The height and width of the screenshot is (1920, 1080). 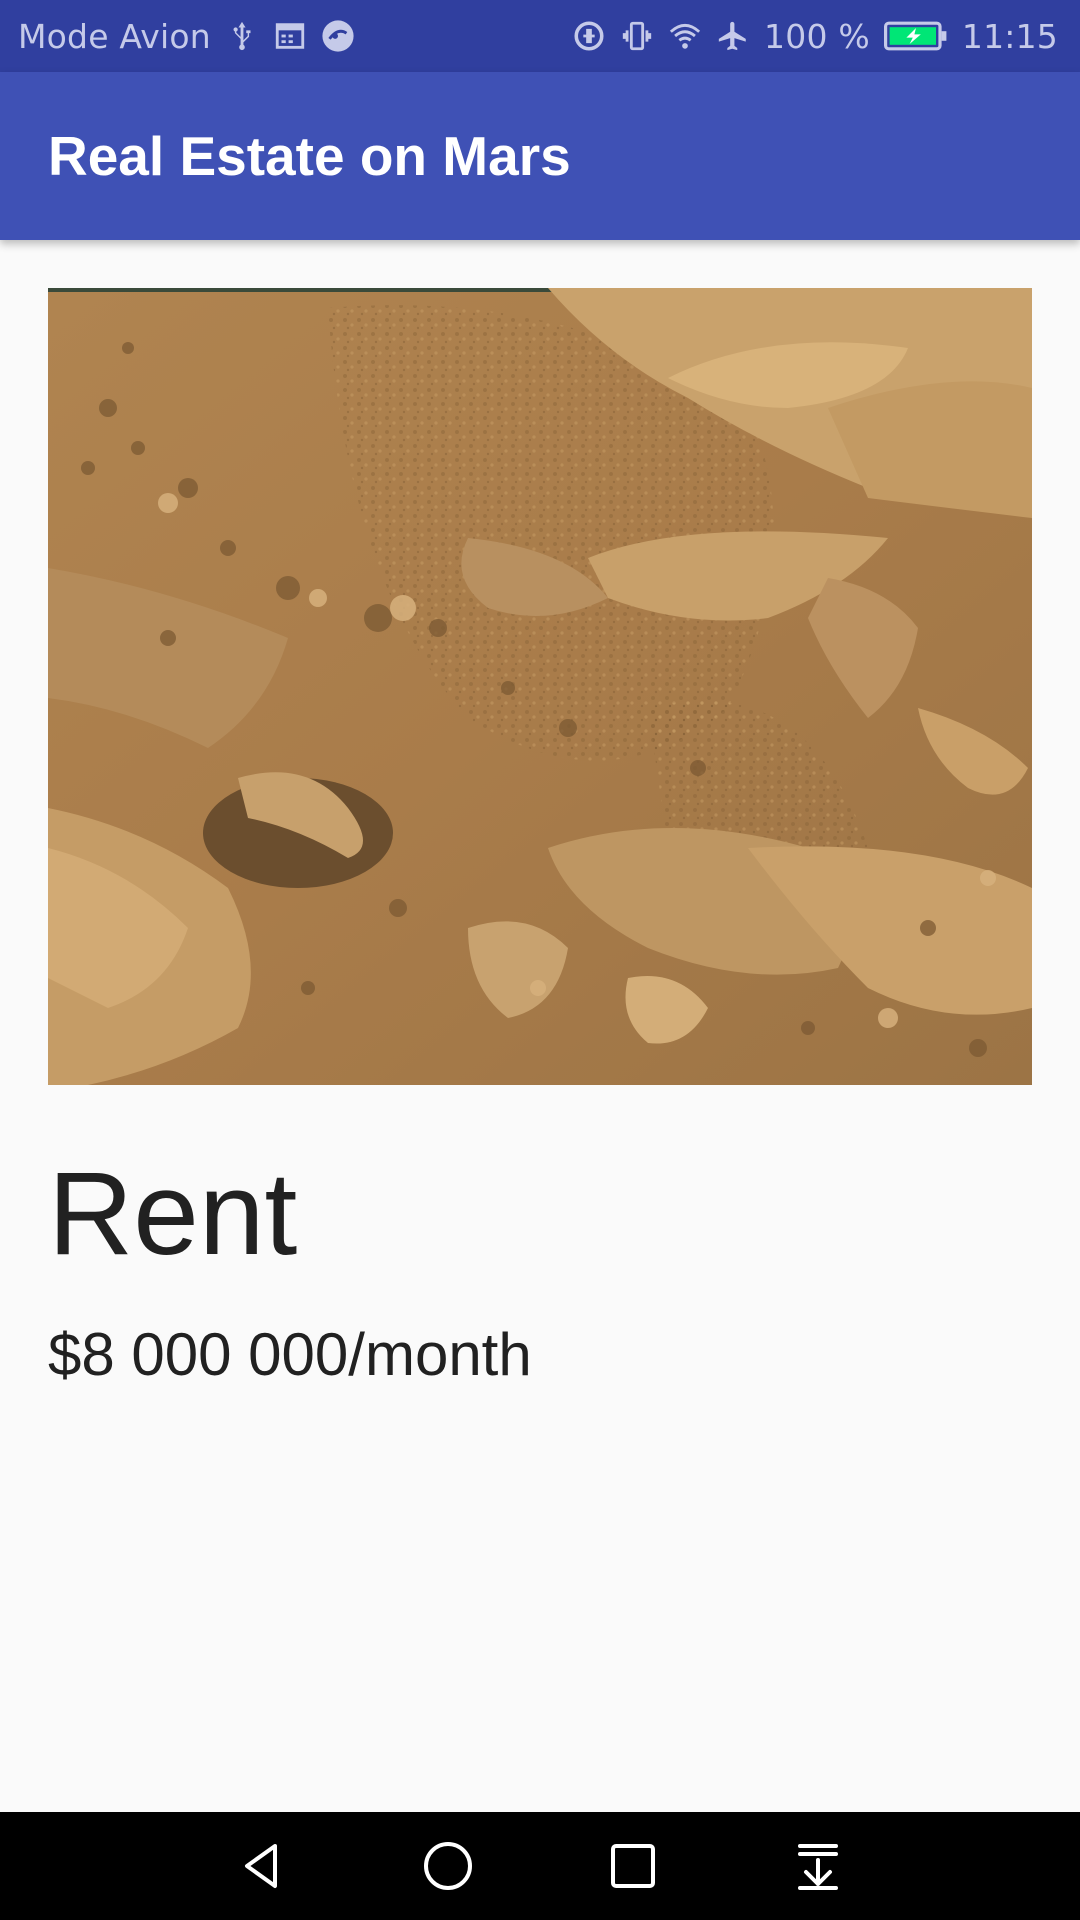 I want to click on wifi-icon, so click(x=685, y=36).